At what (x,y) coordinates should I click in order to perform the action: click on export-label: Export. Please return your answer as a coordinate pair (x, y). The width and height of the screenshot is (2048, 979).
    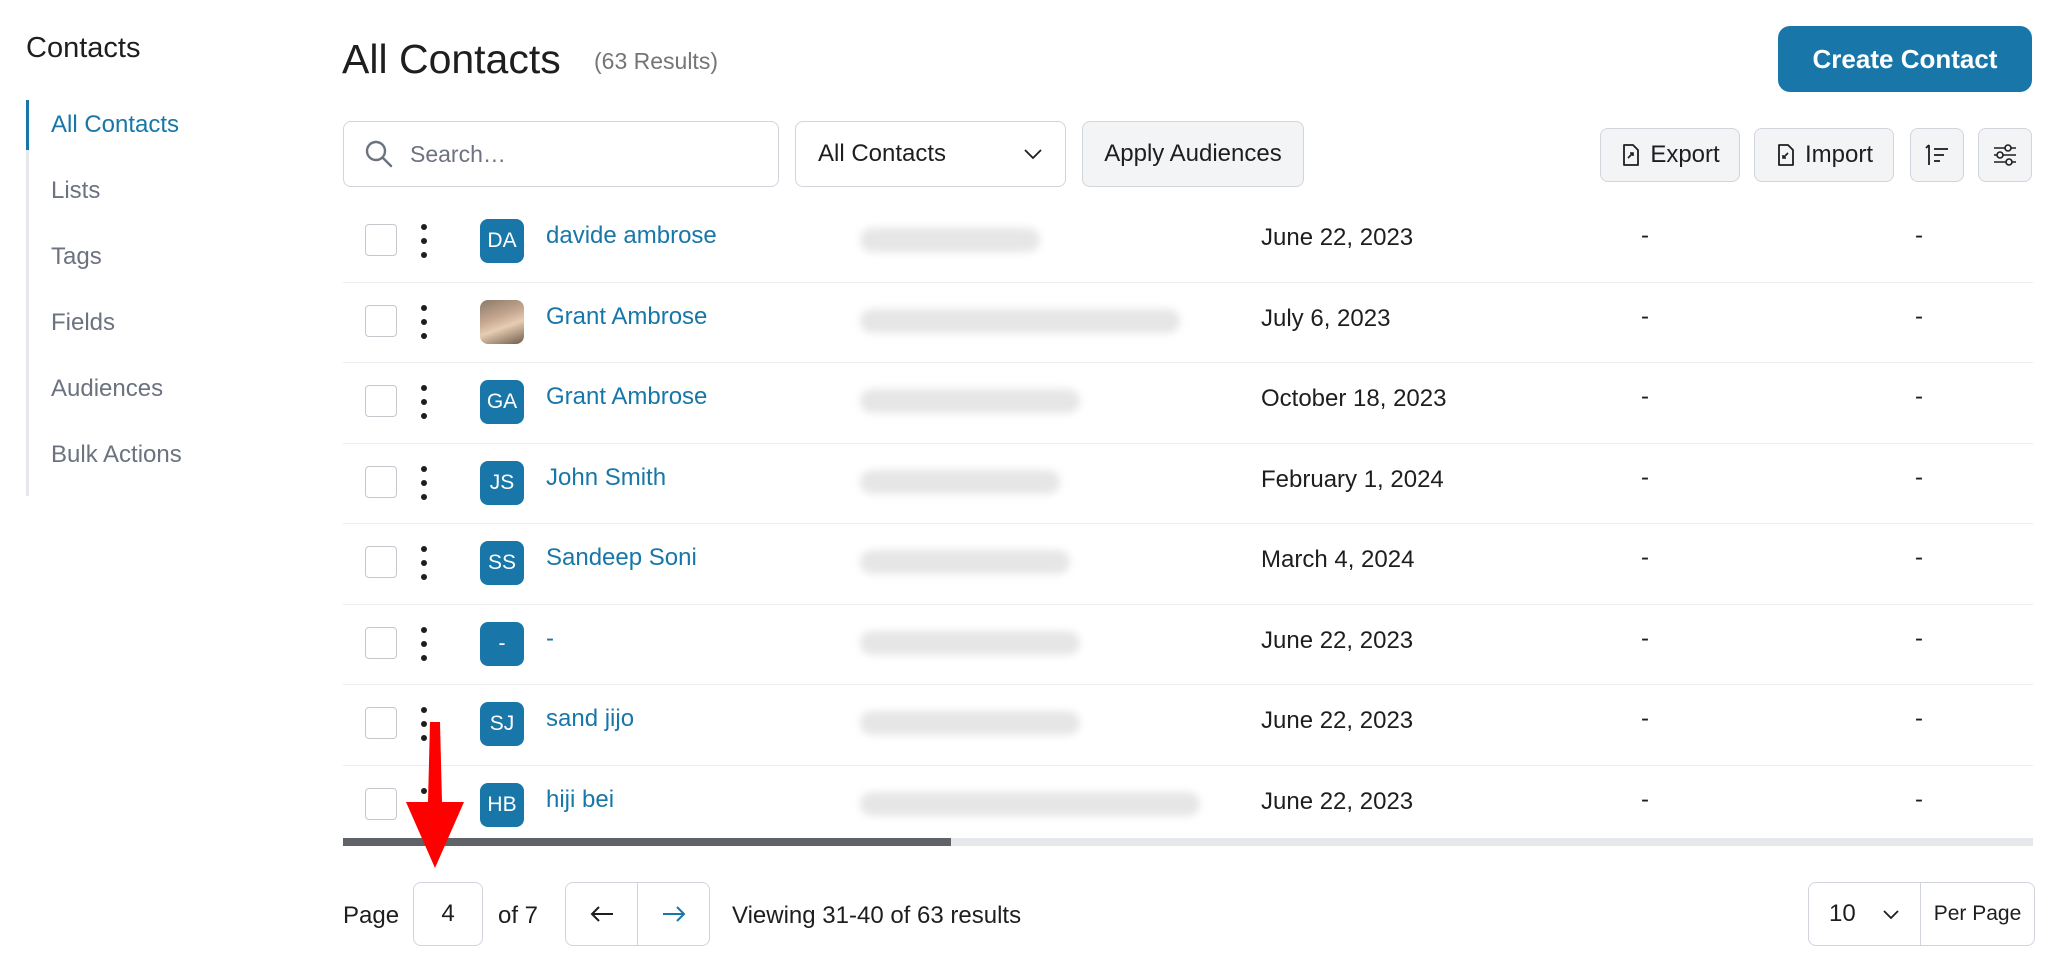
    Looking at the image, I should click on (1685, 154).